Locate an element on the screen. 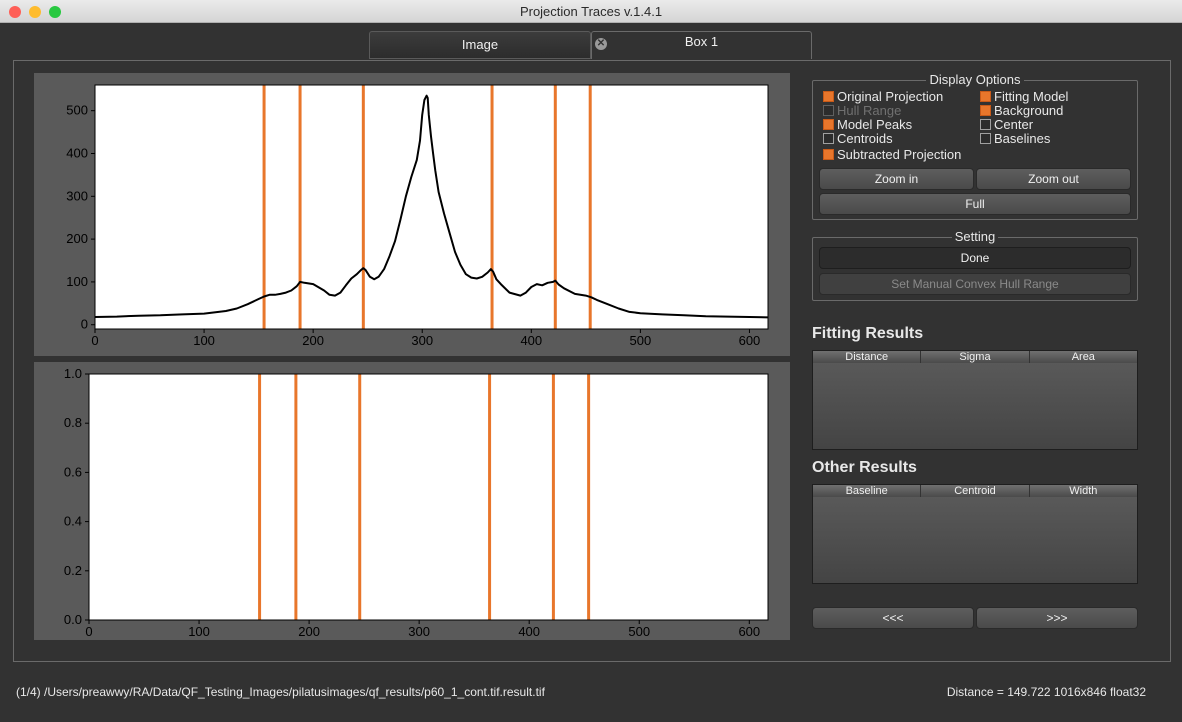 The width and height of the screenshot is (1182, 722). y-tick-label: 0 is located at coordinates (84, 324).